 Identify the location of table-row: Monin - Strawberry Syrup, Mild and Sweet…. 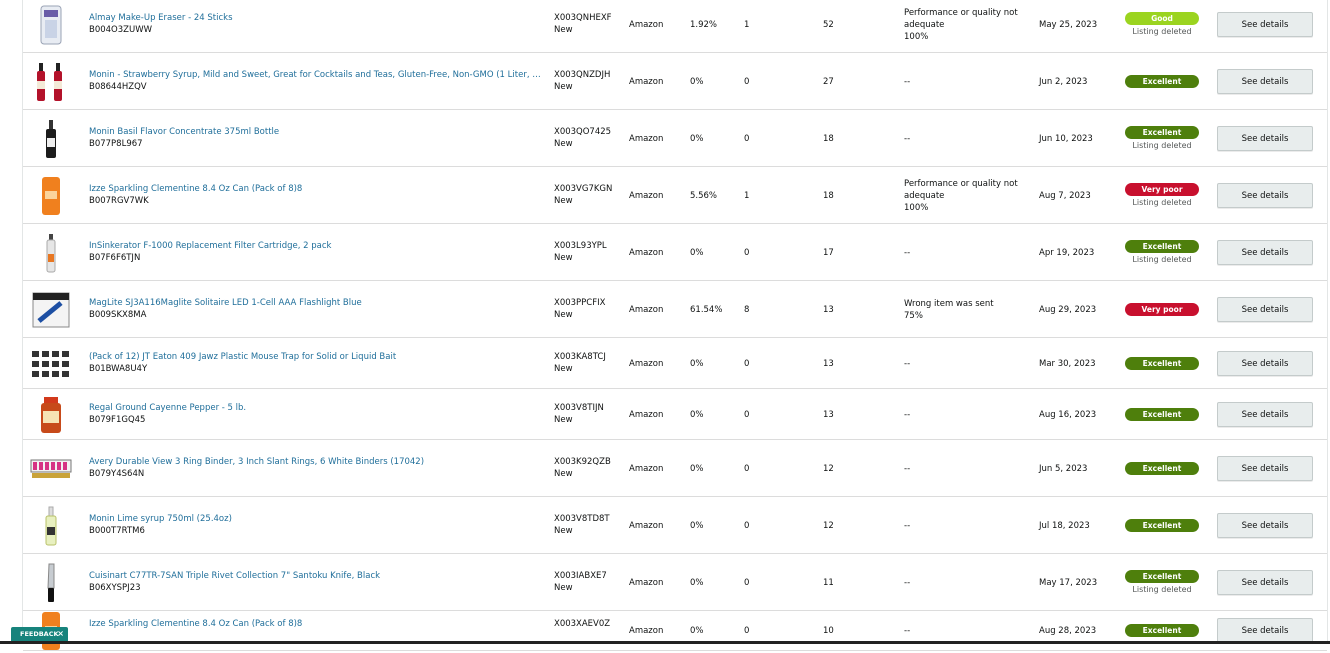
(675, 81).